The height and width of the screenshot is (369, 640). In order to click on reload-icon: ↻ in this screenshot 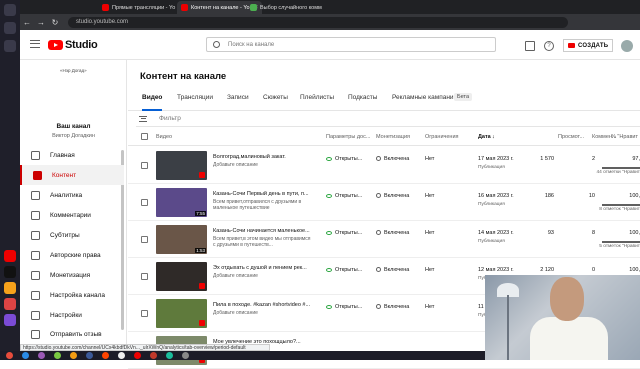, I will do `click(55, 22)`.